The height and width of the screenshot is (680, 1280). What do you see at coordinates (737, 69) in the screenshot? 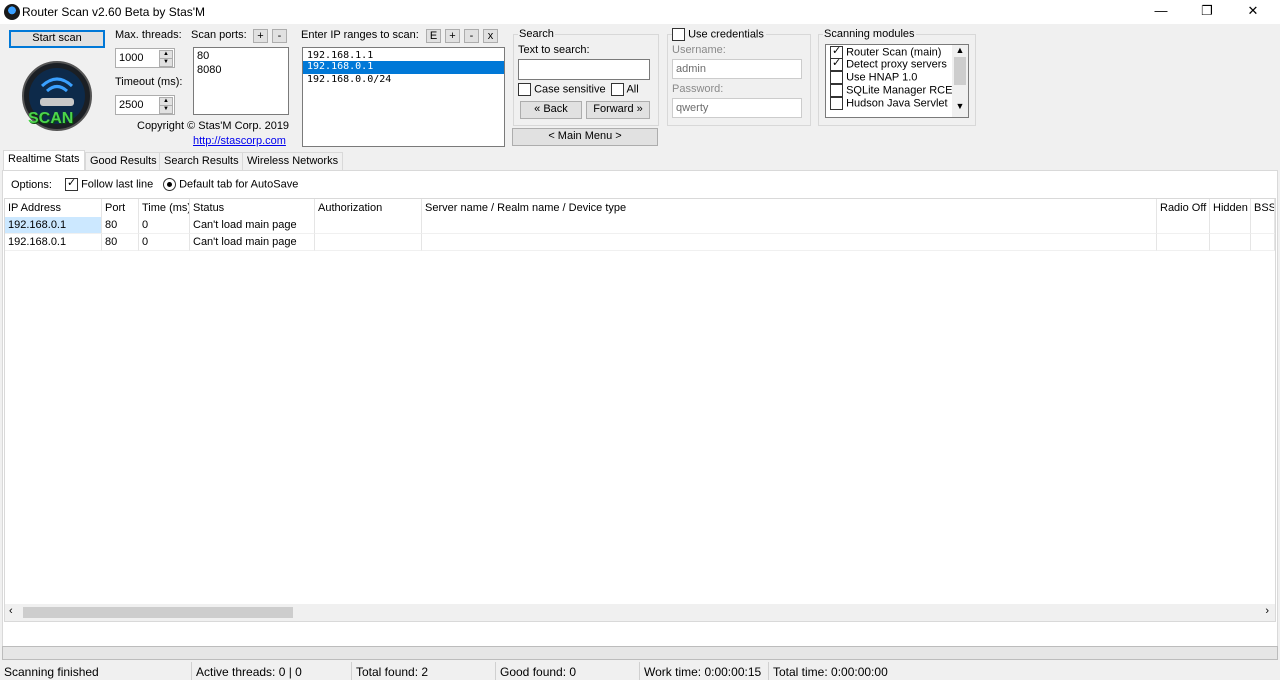
I see `username-field: admin` at bounding box center [737, 69].